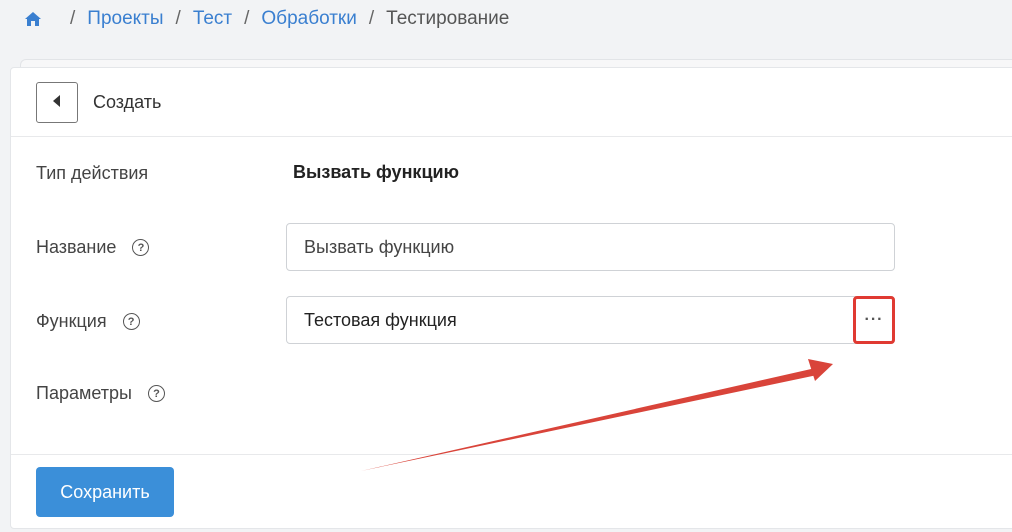 The image size is (1012, 532). Describe the element at coordinates (590, 320) in the screenshot. I see `function-input: Тестовая функция ···` at that location.